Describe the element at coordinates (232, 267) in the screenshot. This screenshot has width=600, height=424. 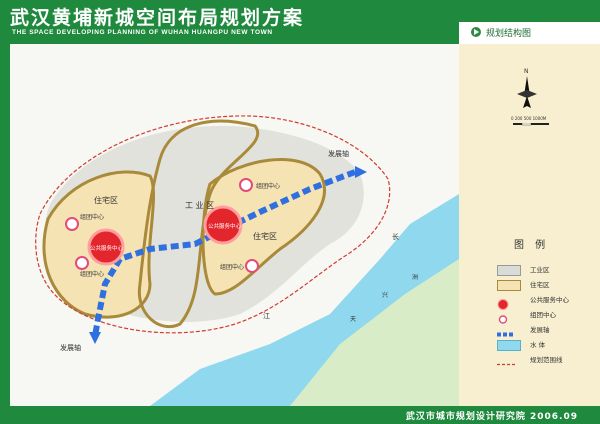
I see `label-group-center-4: 组团中心` at that location.